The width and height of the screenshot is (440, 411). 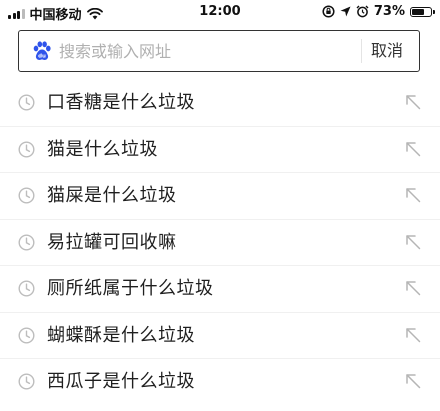 I want to click on history-item: 口香糖是什么垃圾, so click(x=220, y=103).